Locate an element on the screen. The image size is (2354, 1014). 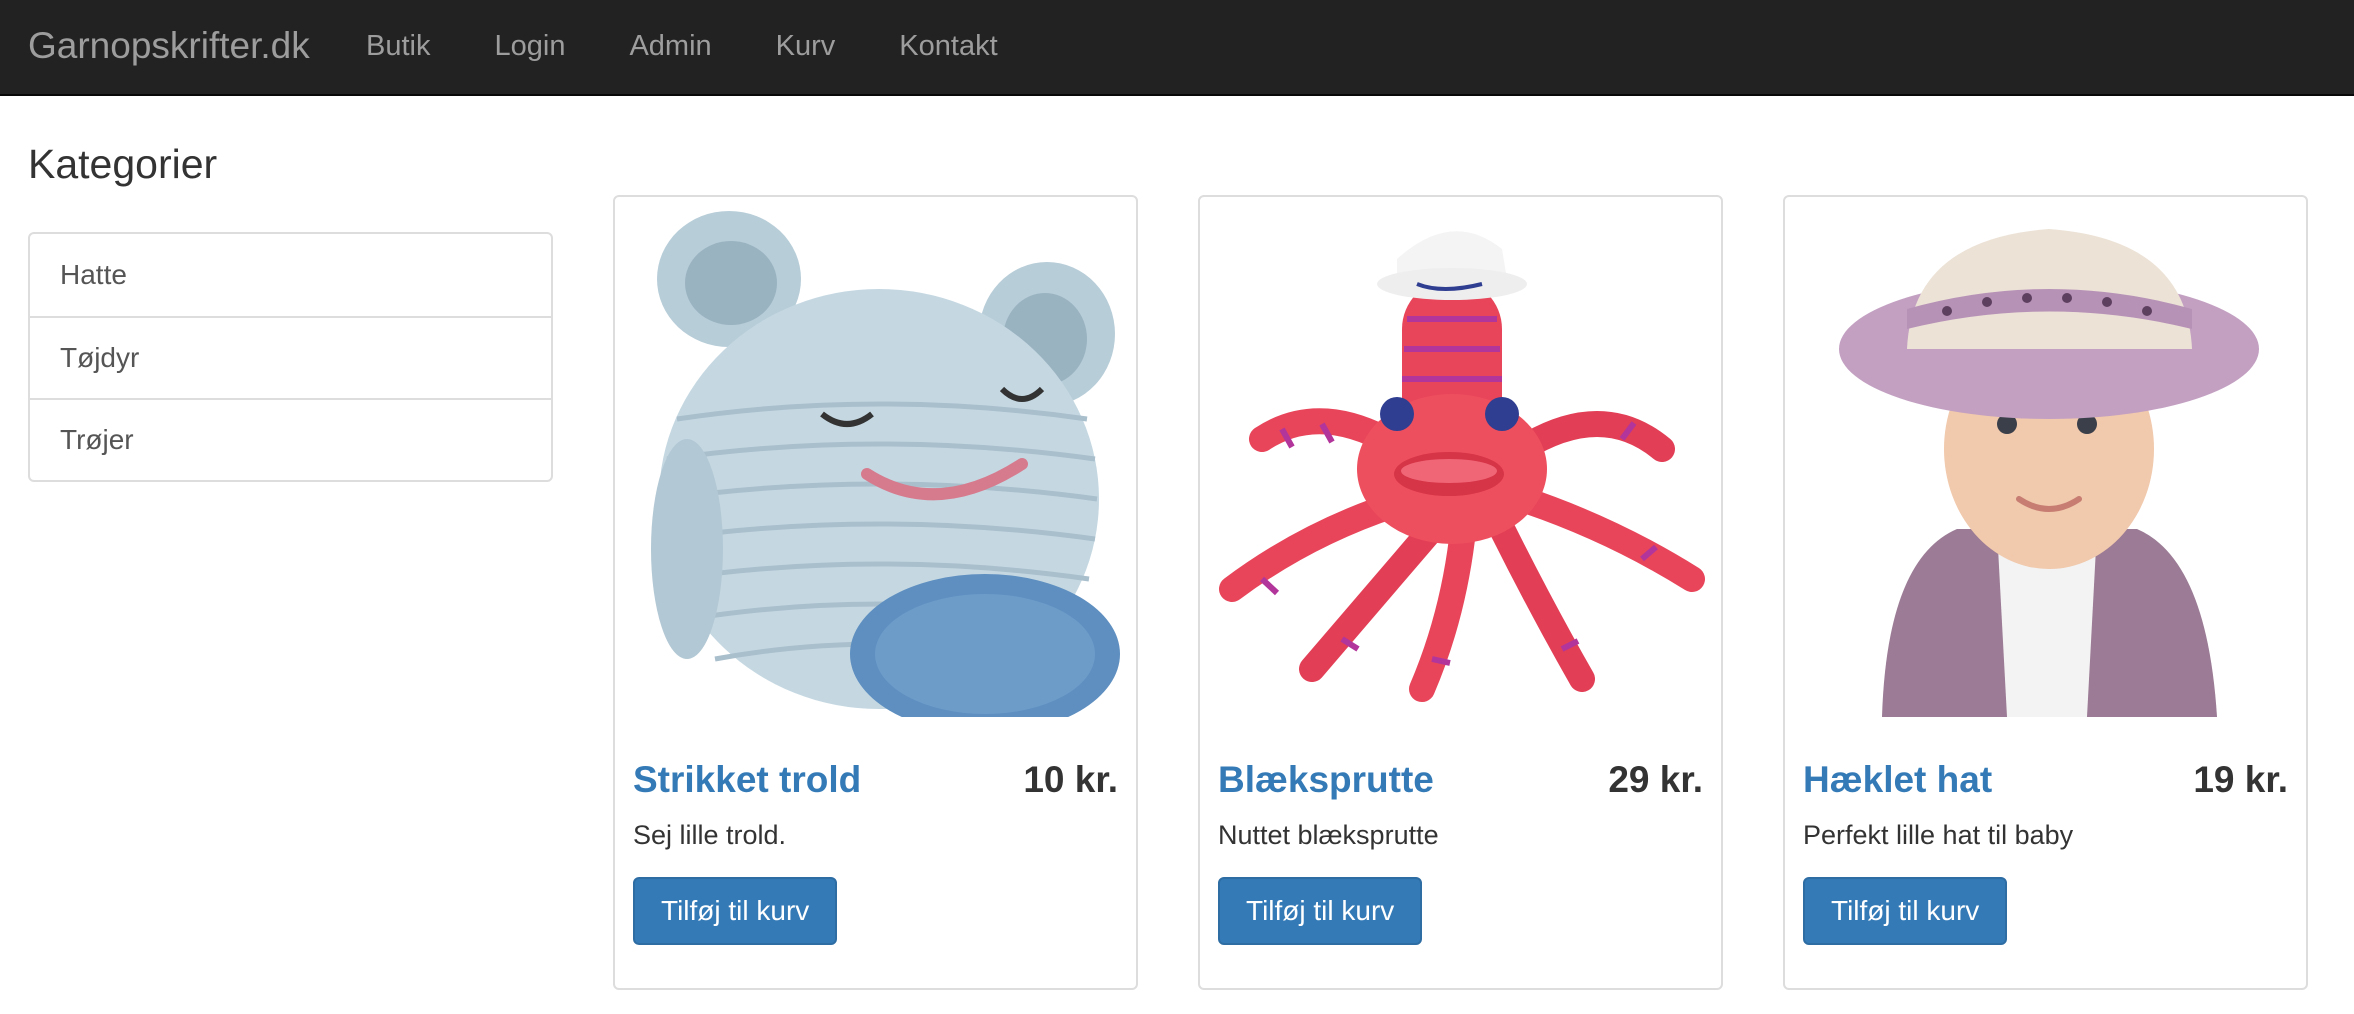
baby-hat-illustration is located at coordinates (2046, 458).